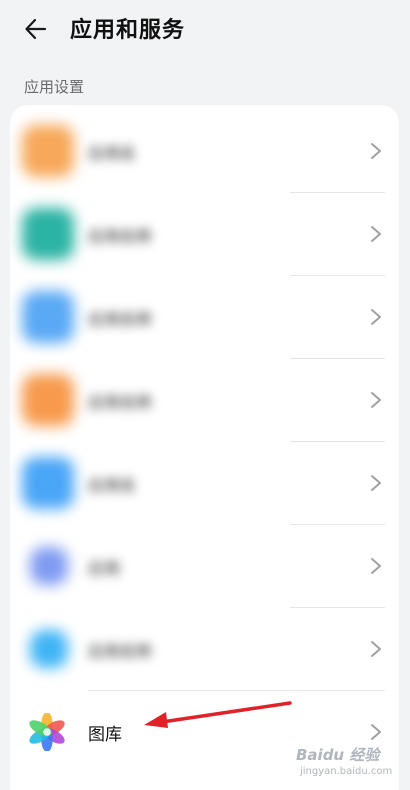  Describe the element at coordinates (128, 30) in the screenshot. I see `page-title: 应用和服务` at that location.